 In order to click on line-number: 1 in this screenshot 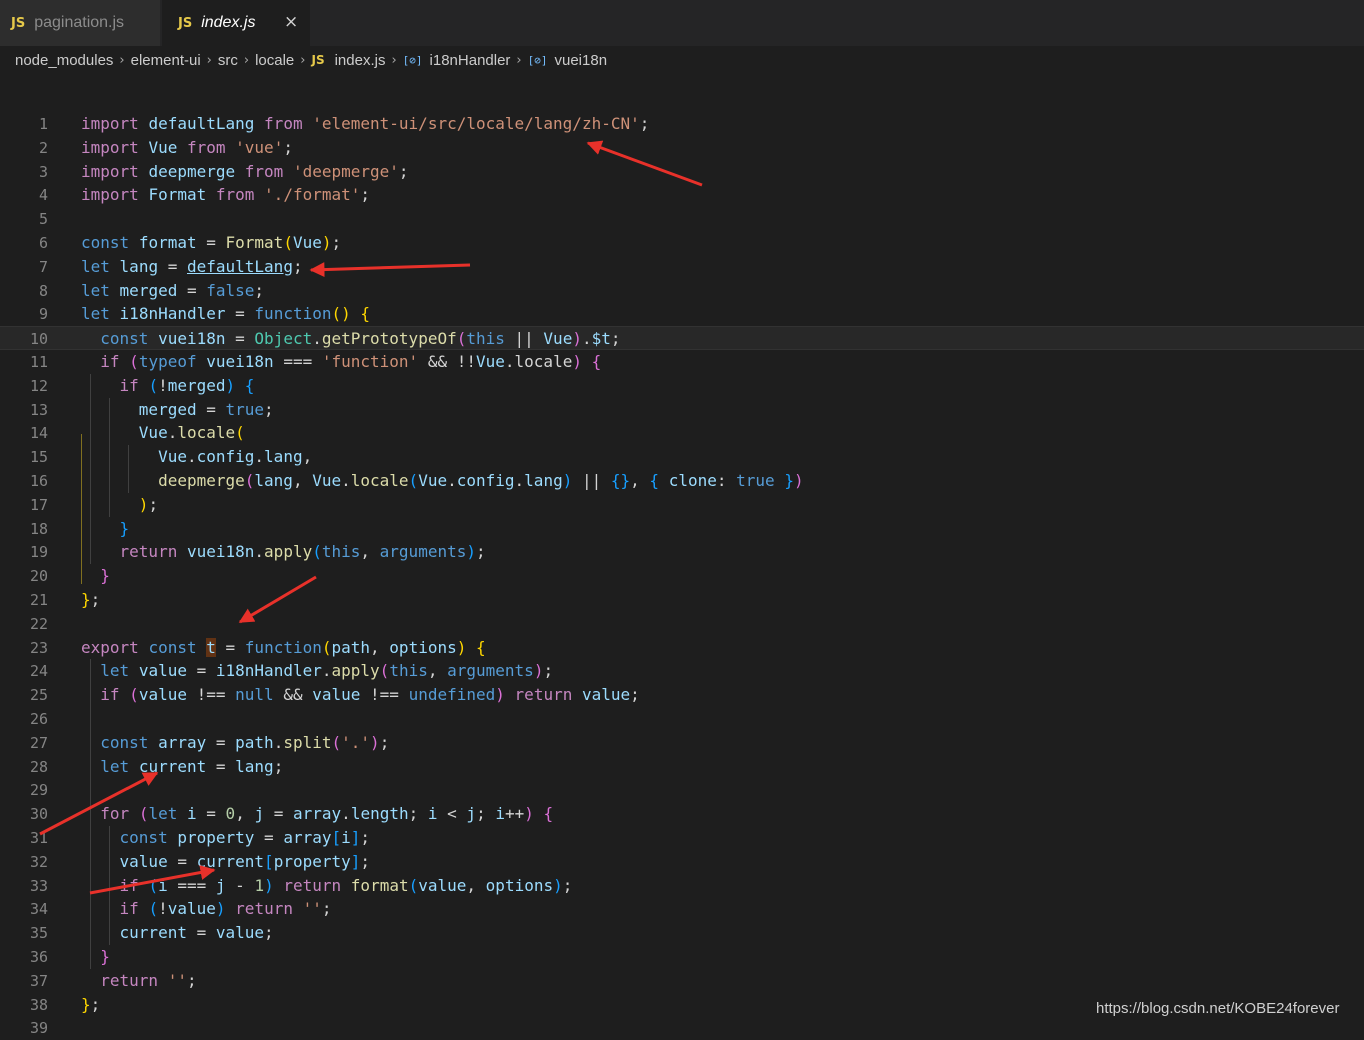, I will do `click(43, 124)`.